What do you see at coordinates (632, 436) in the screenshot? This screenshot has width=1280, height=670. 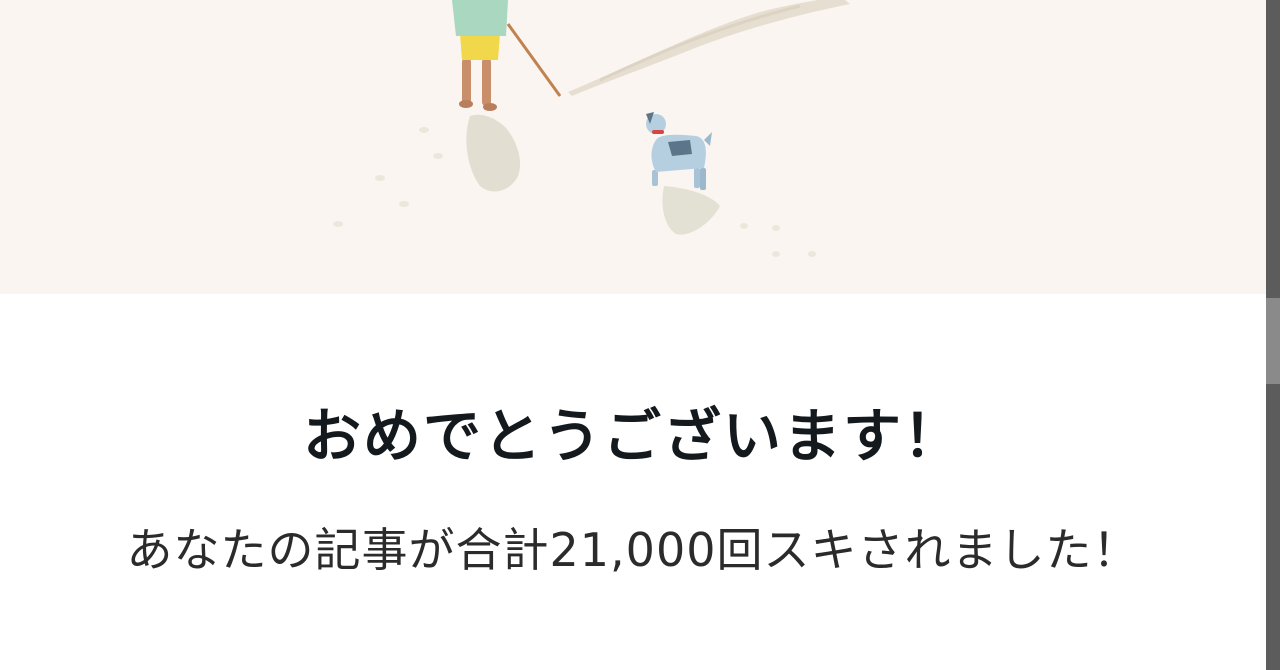 I see `dialog-title: おめでとうございます！` at bounding box center [632, 436].